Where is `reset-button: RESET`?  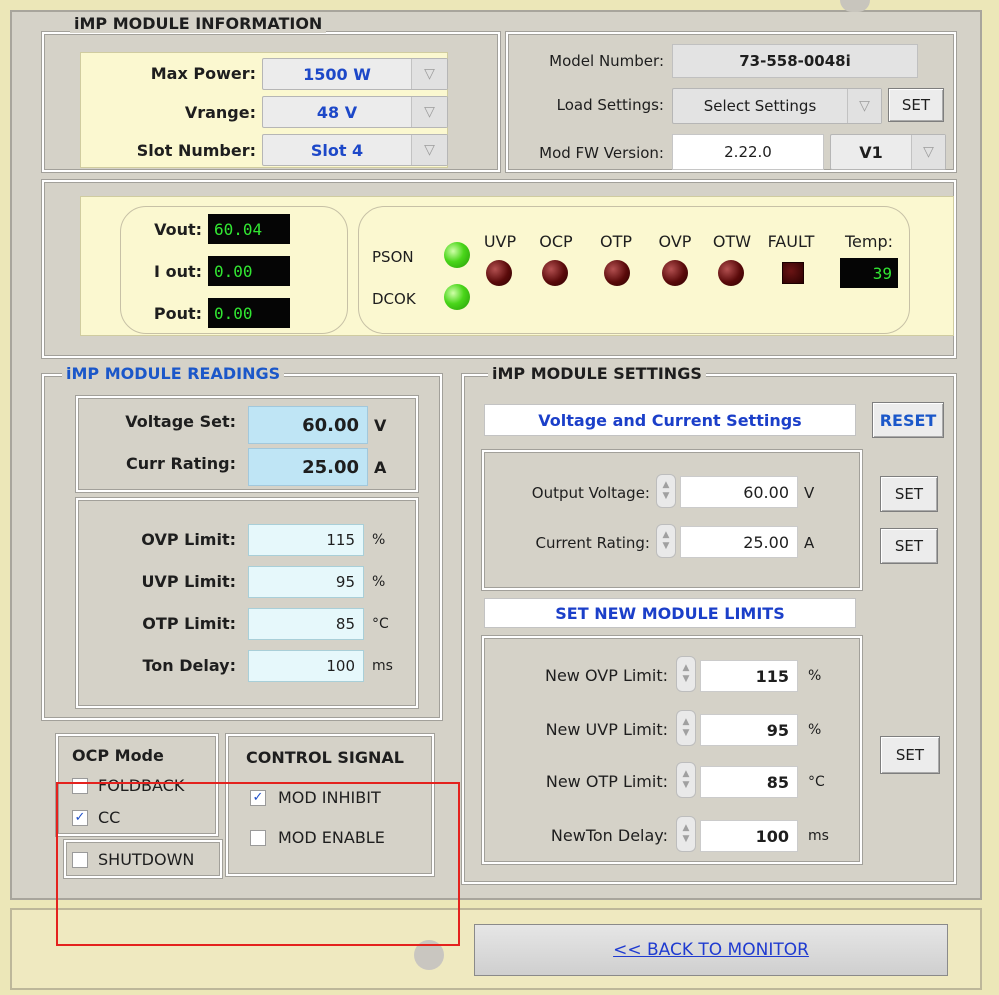
reset-button: RESET is located at coordinates (908, 420).